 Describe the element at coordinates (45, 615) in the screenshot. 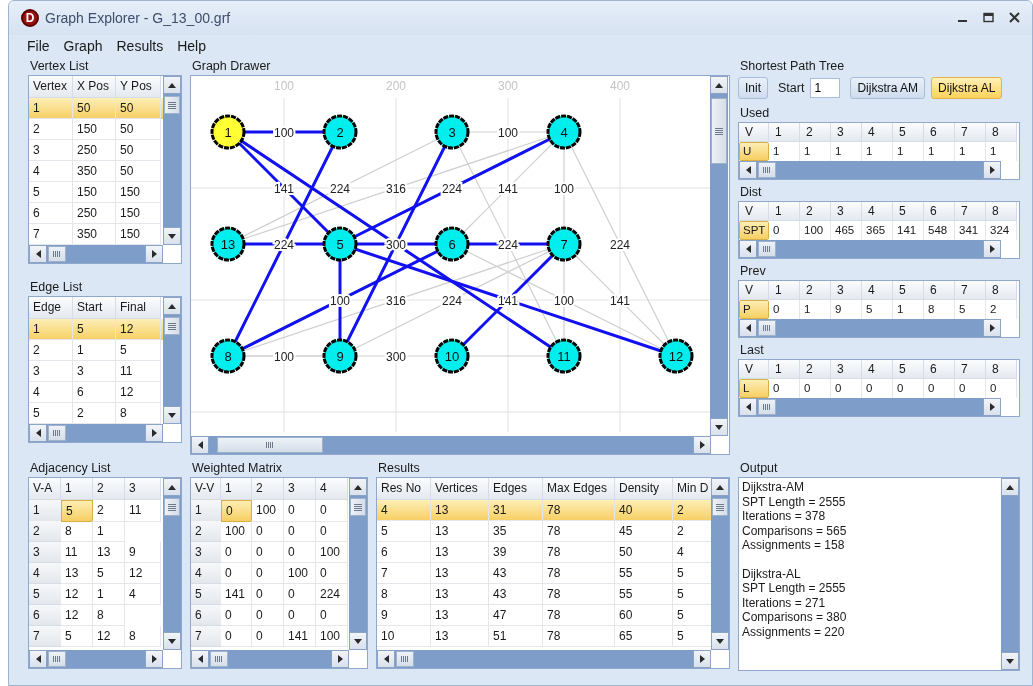

I see `row-header: 6` at that location.